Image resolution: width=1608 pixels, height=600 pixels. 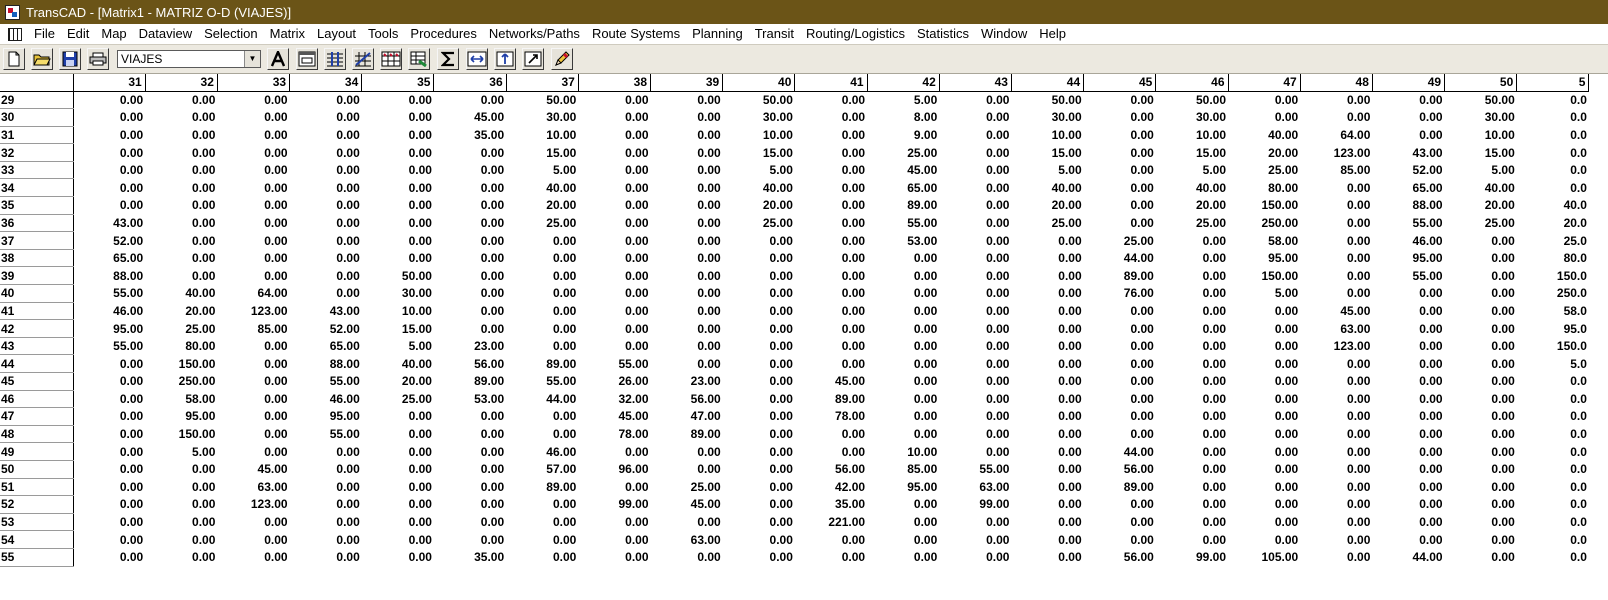 What do you see at coordinates (1553, 346) in the screenshot?
I see `matrix-cell: 150.0` at bounding box center [1553, 346].